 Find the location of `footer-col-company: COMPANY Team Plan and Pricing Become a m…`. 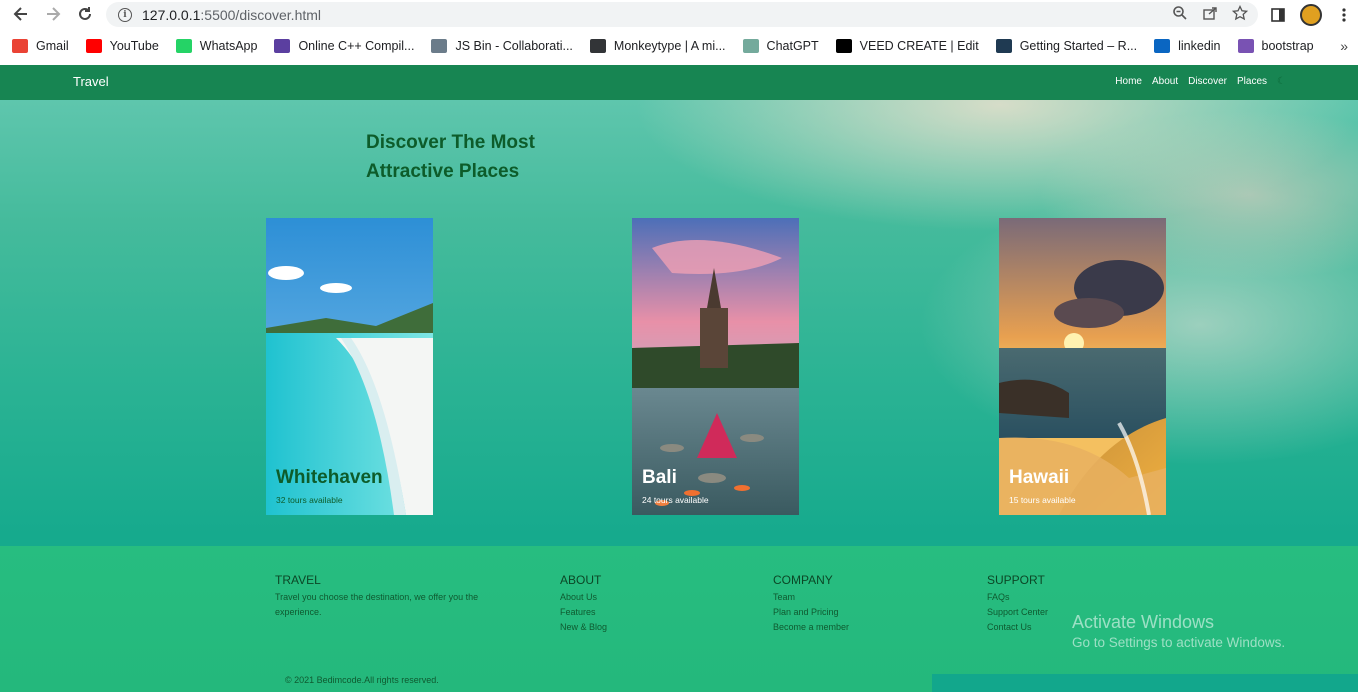

footer-col-company: COMPANY Team Plan and Pricing Become a m… is located at coordinates (811, 604).